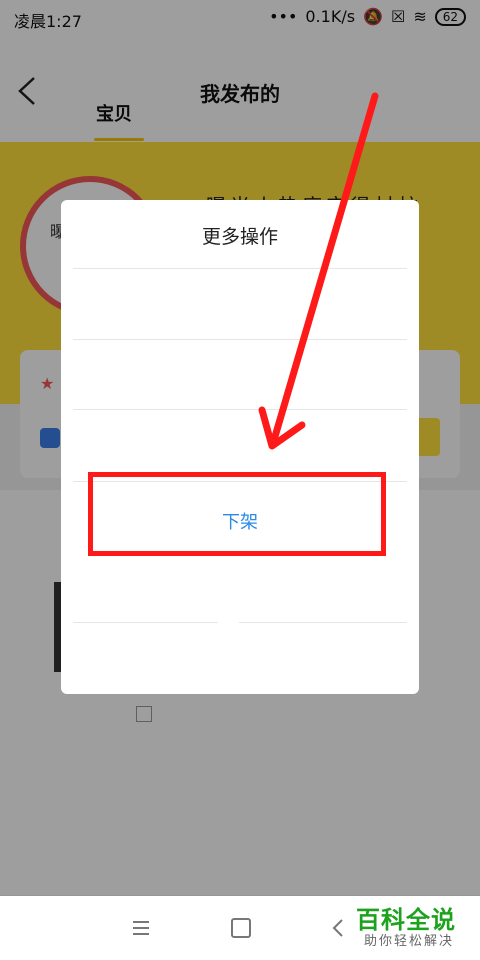 The width and height of the screenshot is (480, 960). What do you see at coordinates (338, 928) in the screenshot?
I see `nav-back-icon` at bounding box center [338, 928].